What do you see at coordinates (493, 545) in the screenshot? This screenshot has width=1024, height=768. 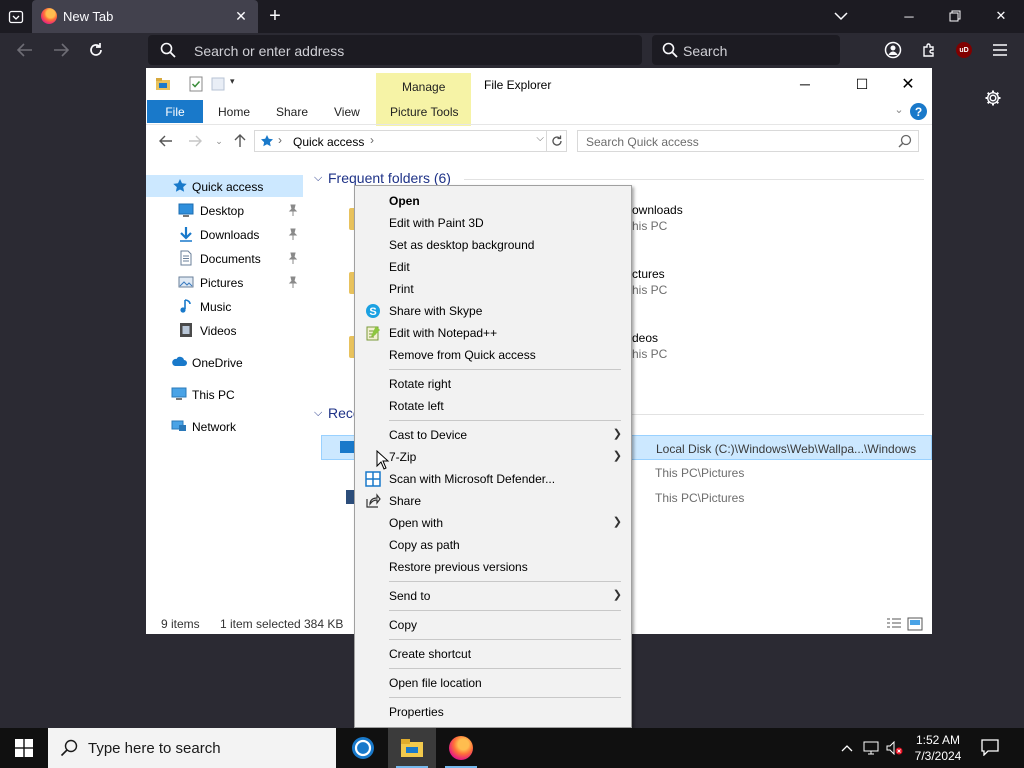 I see `menu-item-copy-as-path: Copy as path` at bounding box center [493, 545].